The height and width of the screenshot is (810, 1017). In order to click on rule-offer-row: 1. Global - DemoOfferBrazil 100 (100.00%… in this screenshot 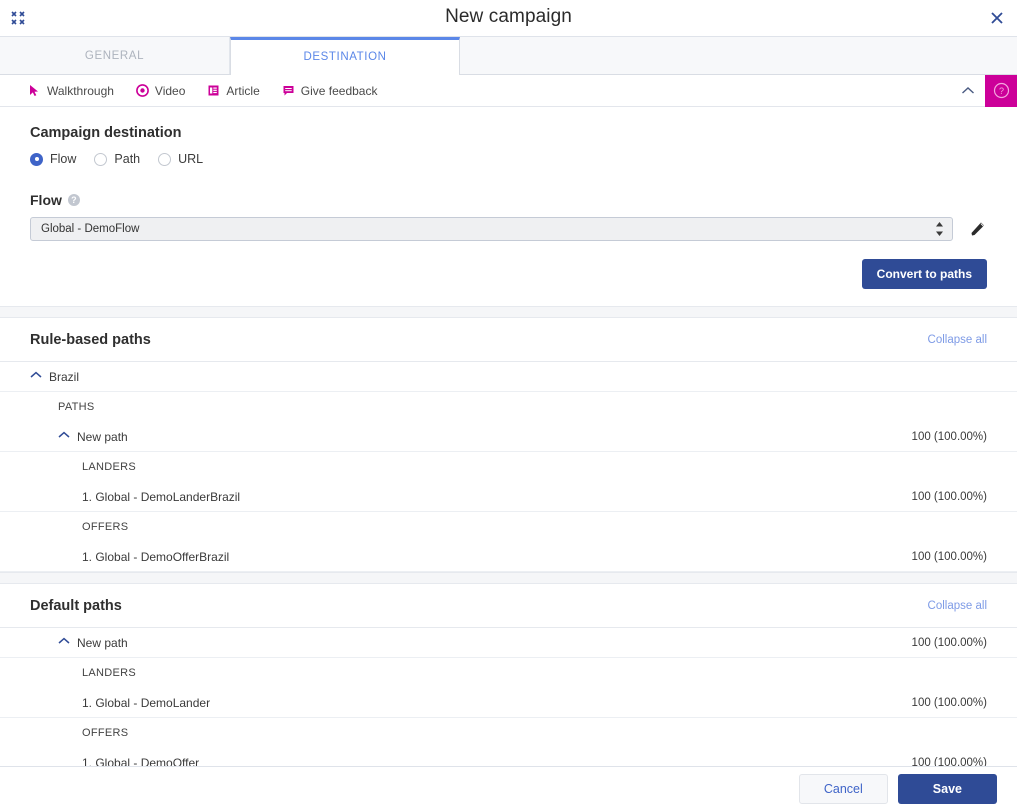, I will do `click(508, 557)`.